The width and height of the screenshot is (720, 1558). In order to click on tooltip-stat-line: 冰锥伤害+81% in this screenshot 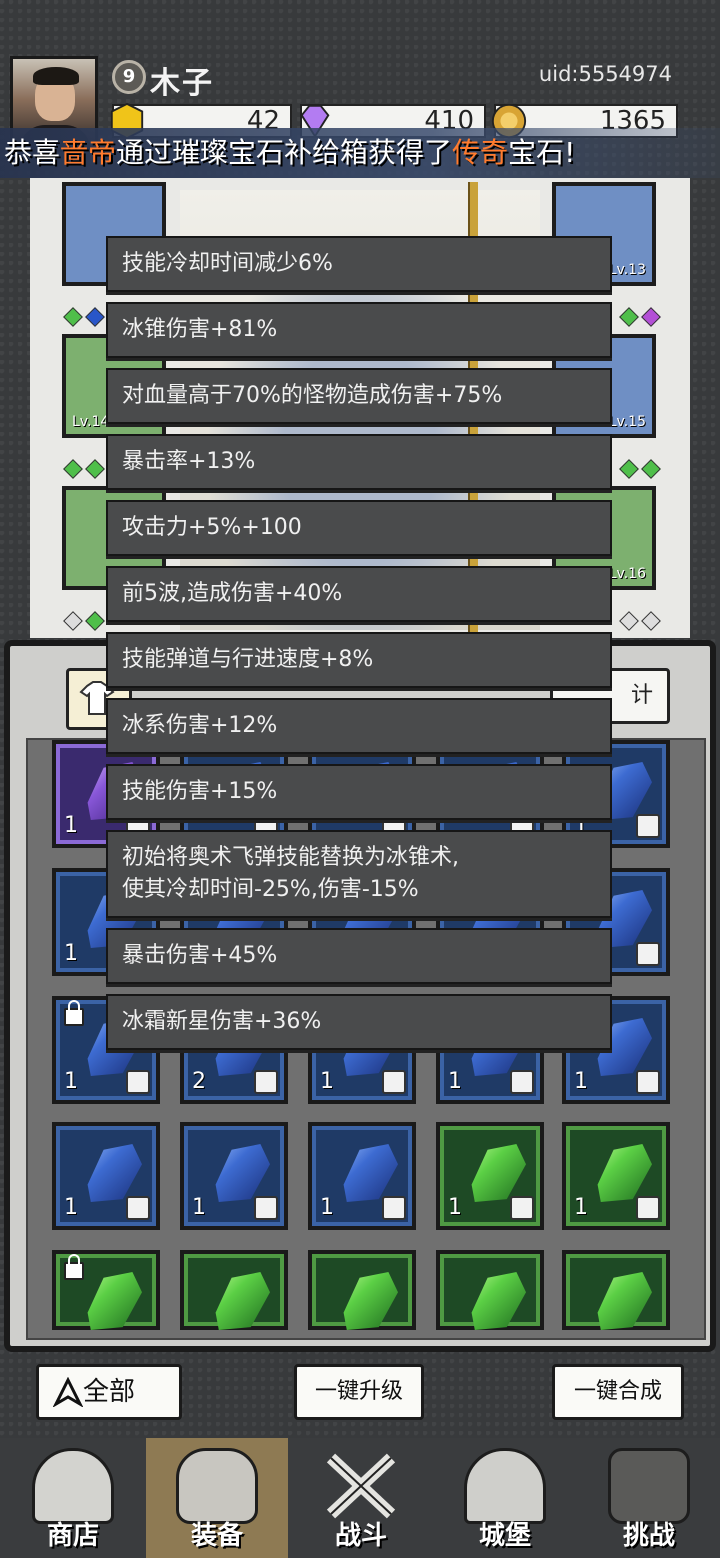, I will do `click(359, 330)`.